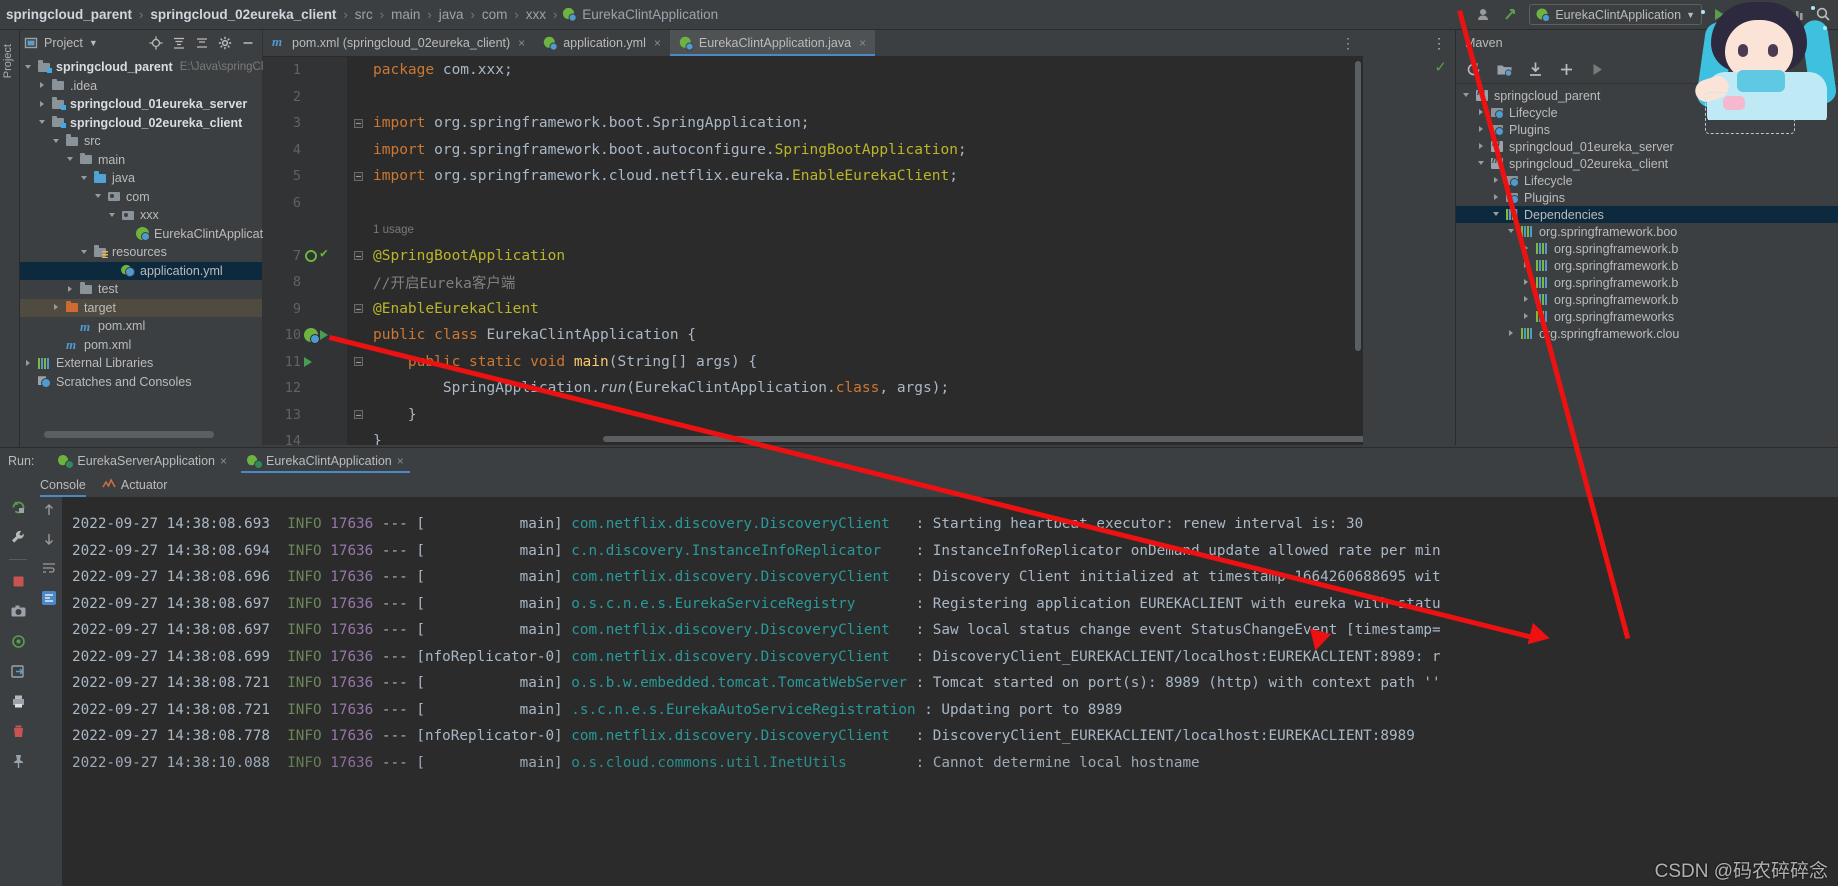  Describe the element at coordinates (18, 671) in the screenshot. I see `export-icon` at that location.